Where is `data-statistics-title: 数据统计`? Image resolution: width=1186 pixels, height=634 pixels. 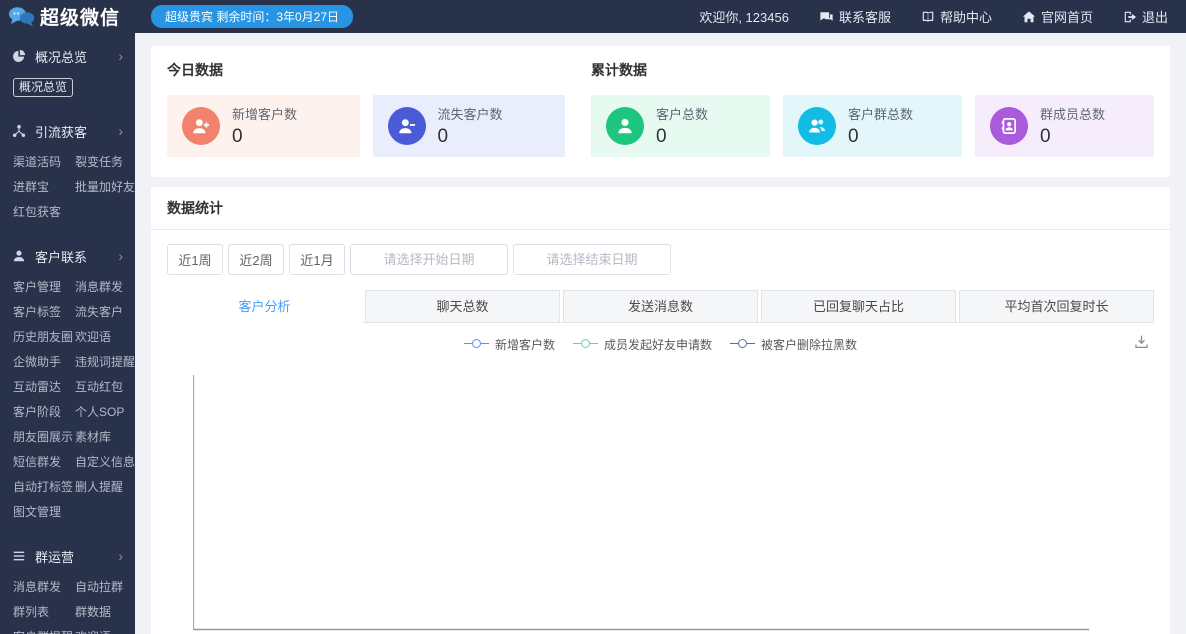
data-statistics-title: 数据统计 is located at coordinates (660, 208).